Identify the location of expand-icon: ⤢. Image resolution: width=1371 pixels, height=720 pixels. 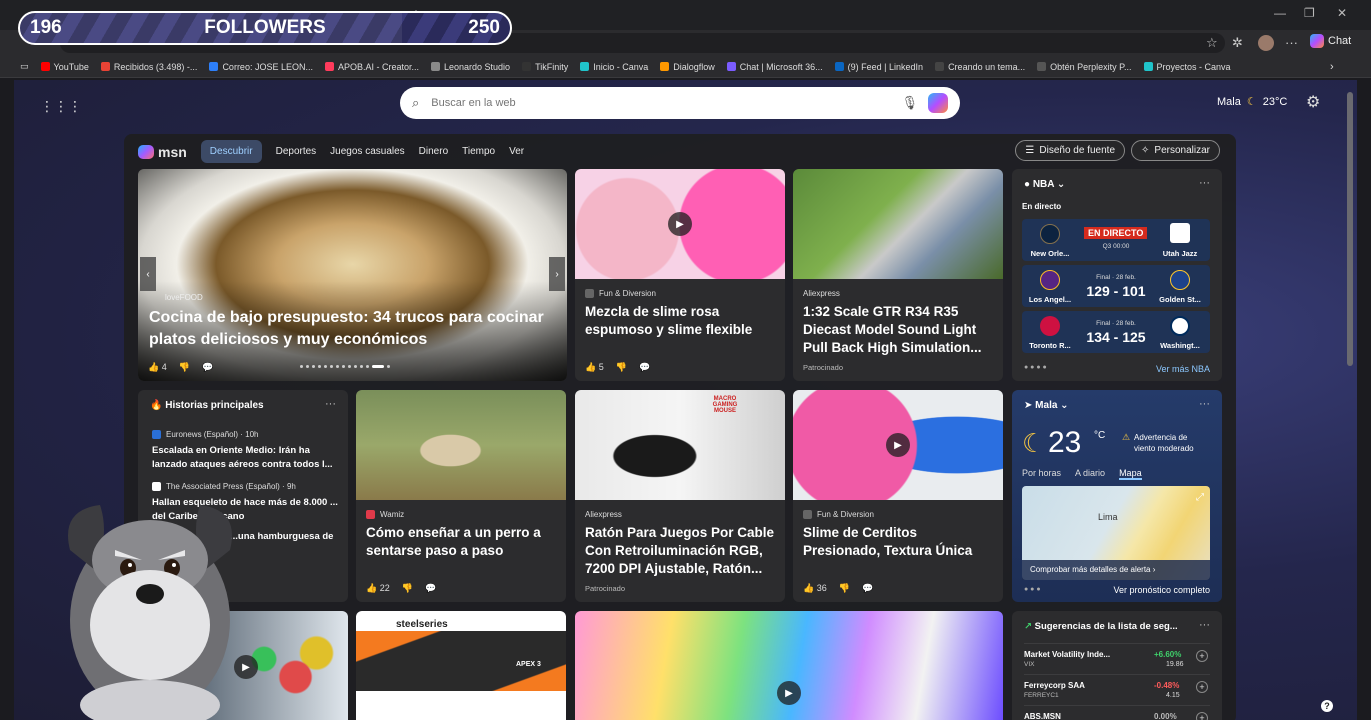
(1200, 497).